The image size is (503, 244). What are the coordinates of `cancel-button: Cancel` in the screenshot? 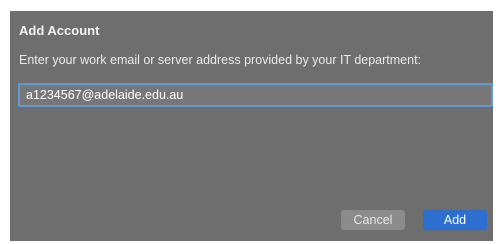 It's located at (373, 220).